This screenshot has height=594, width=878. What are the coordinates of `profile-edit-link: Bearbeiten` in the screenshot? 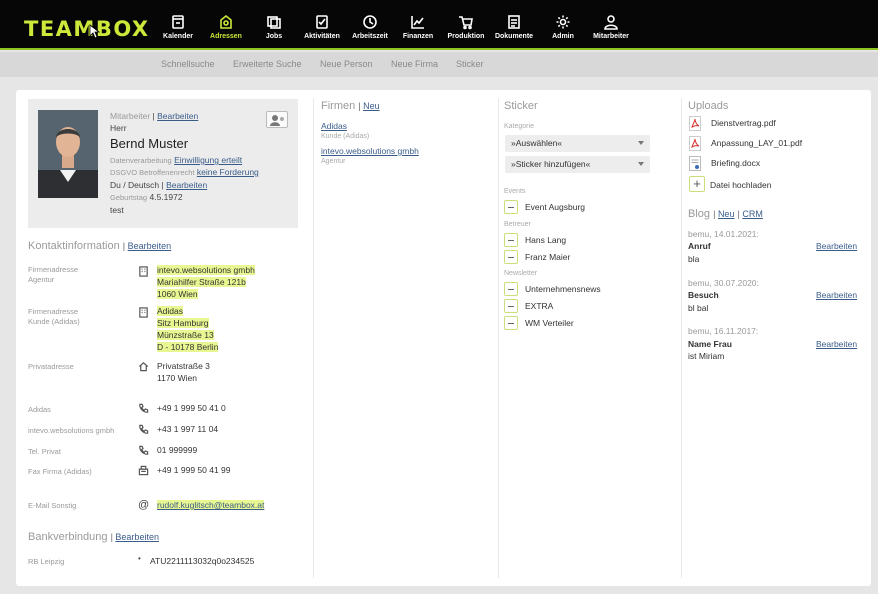 It's located at (177, 116).